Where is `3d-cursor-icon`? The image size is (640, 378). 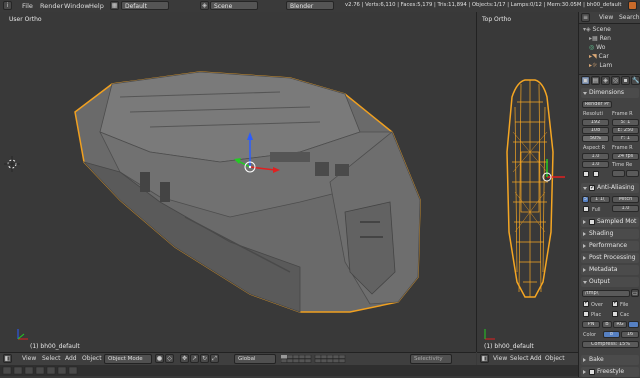
3d-cursor-icon is located at coordinates (12, 164).